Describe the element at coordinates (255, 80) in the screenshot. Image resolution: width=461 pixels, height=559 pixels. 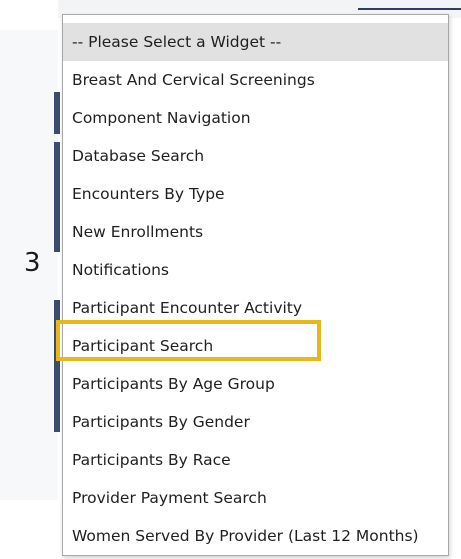
I see `widget-option-breast-and-cervical-screenings: Breast And Cervical Screenings` at that location.